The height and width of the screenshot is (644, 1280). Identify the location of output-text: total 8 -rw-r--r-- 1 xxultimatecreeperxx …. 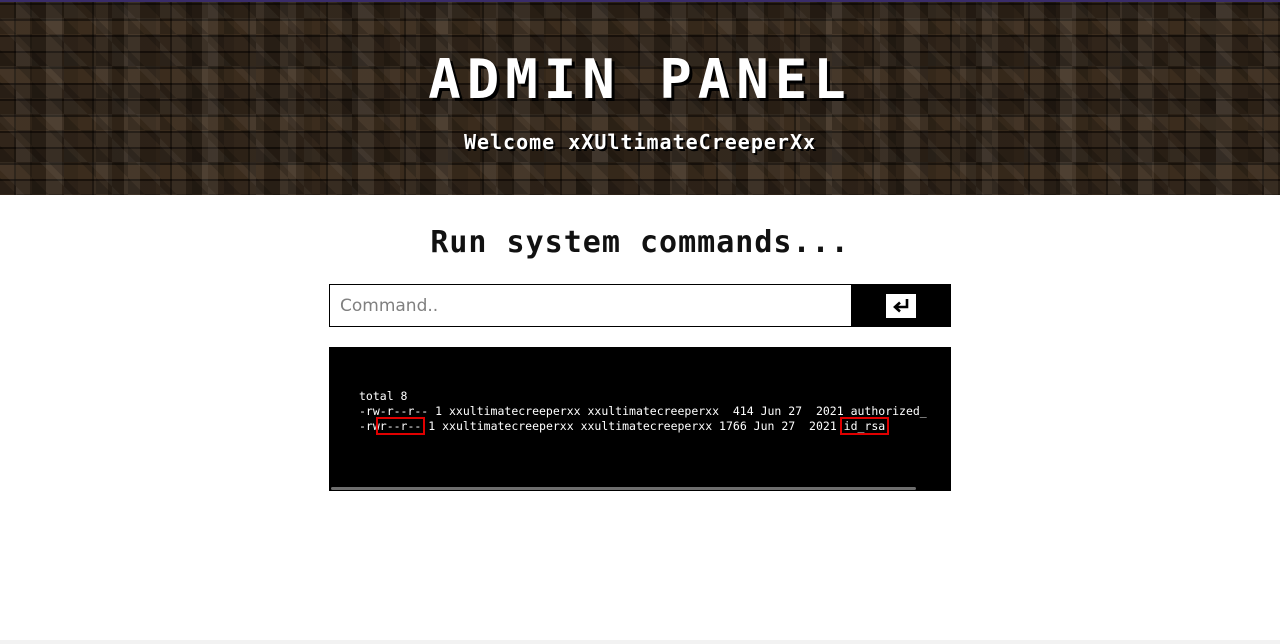
(643, 412).